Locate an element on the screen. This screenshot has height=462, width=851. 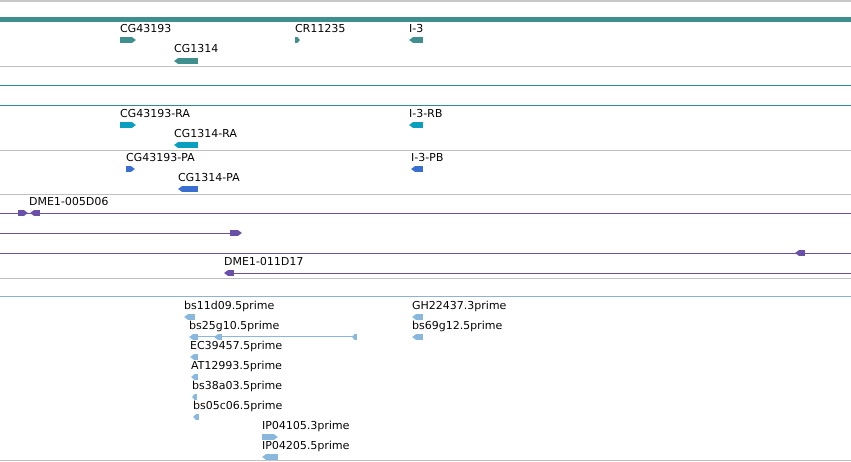
feature-label: GH22437.3prime is located at coordinates (459, 306).